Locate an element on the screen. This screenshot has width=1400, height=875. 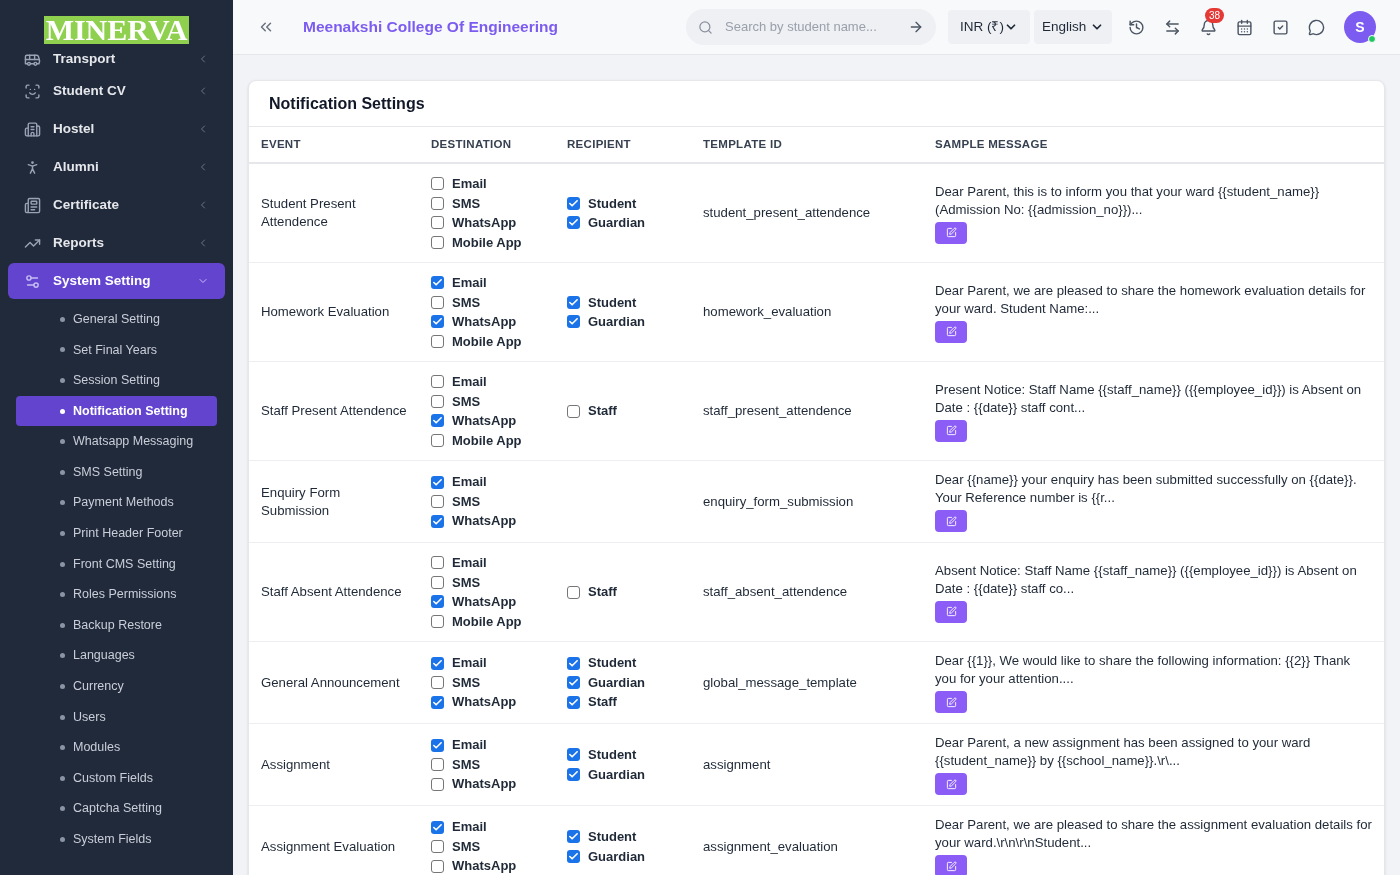
submenu-item: Notification Setting is located at coordinates (116, 411).